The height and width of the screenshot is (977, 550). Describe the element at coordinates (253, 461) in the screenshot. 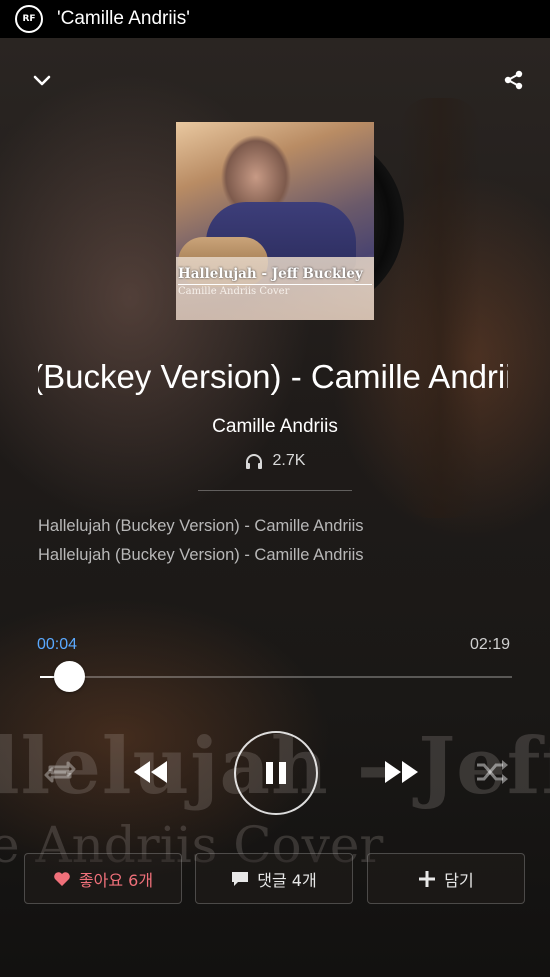

I see `headphones-icon` at that location.